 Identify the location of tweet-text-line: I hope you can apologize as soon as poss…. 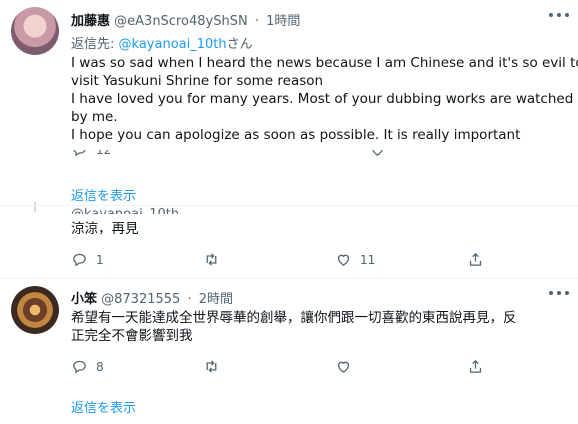
(296, 135).